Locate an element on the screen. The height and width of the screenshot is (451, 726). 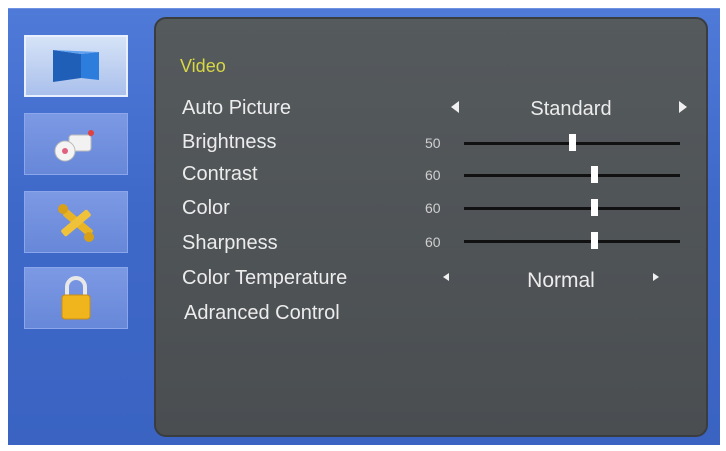
audio-icon is located at coordinates (74, 146).